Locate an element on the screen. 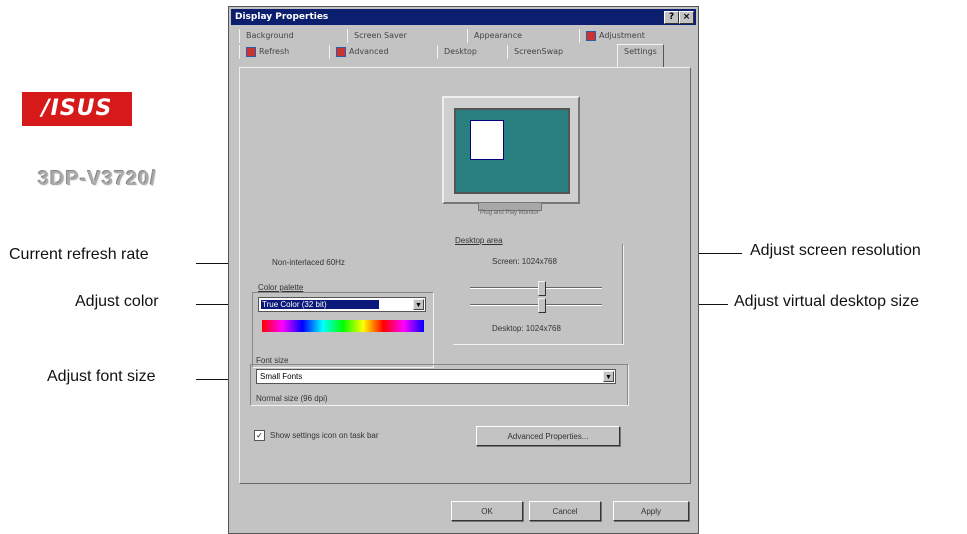 This screenshot has height=534, width=967. tab-label: Settings is located at coordinates (640, 51).